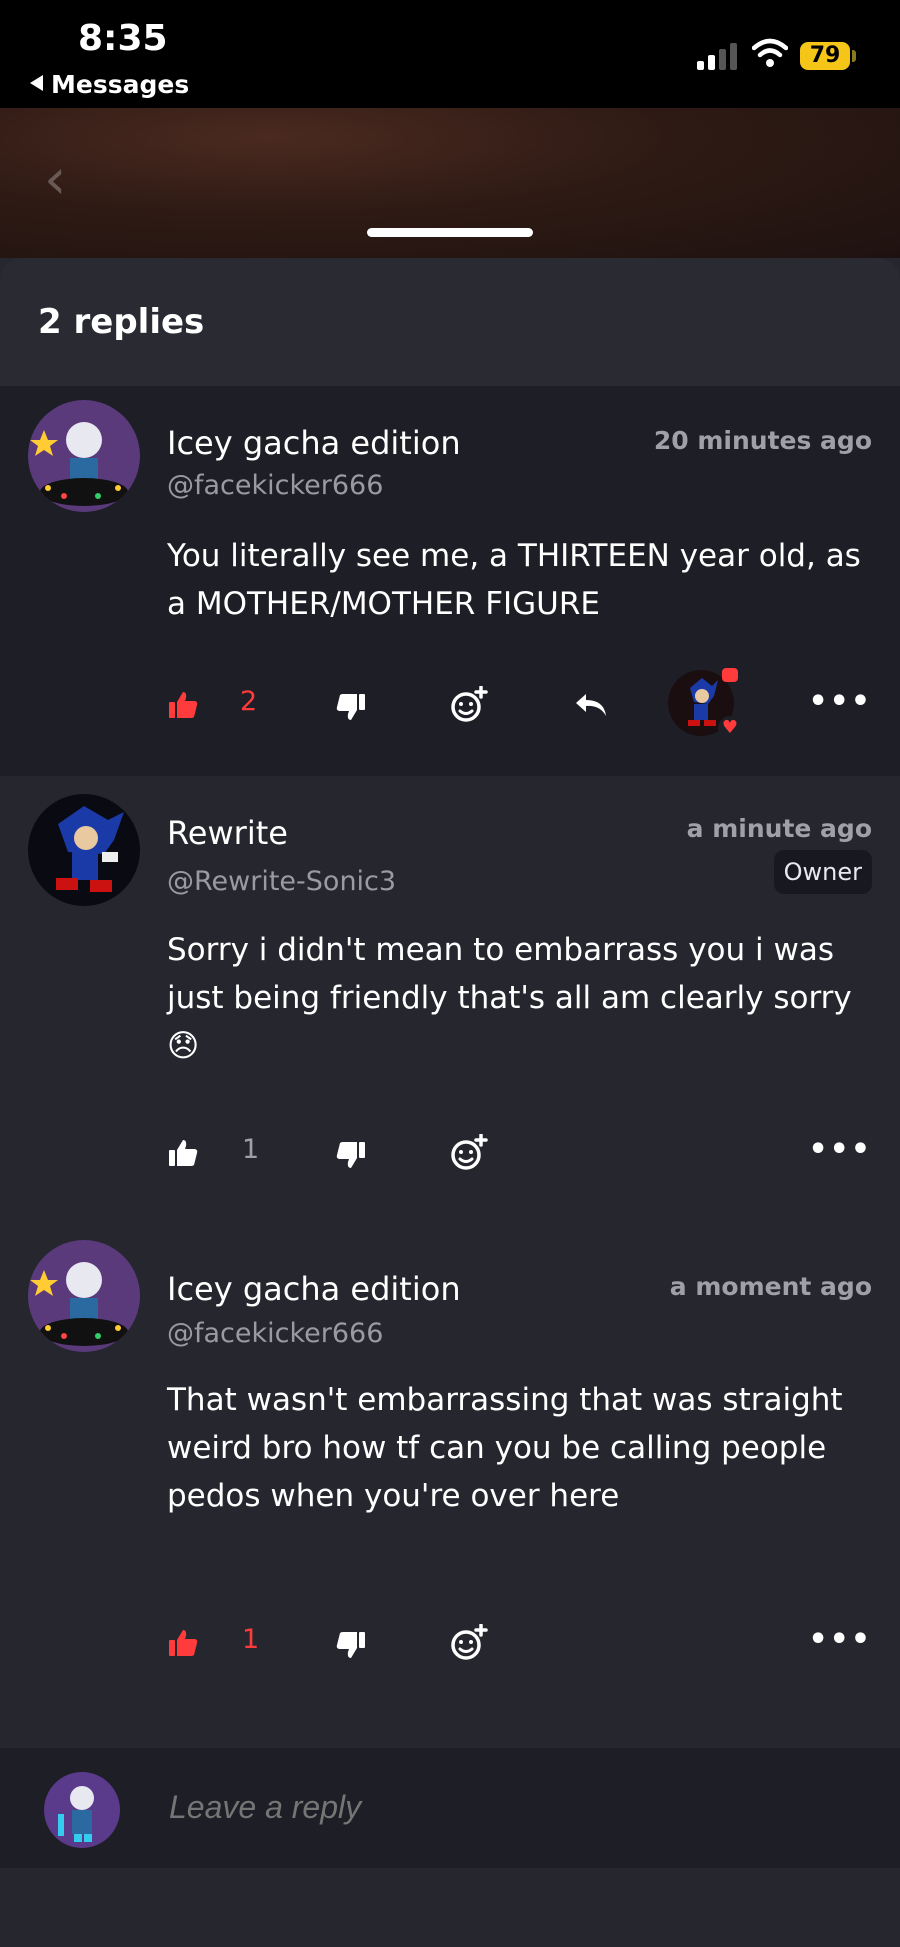 The height and width of the screenshot is (1947, 900). What do you see at coordinates (227, 833) in the screenshot?
I see `author-name: Rewrite` at bounding box center [227, 833].